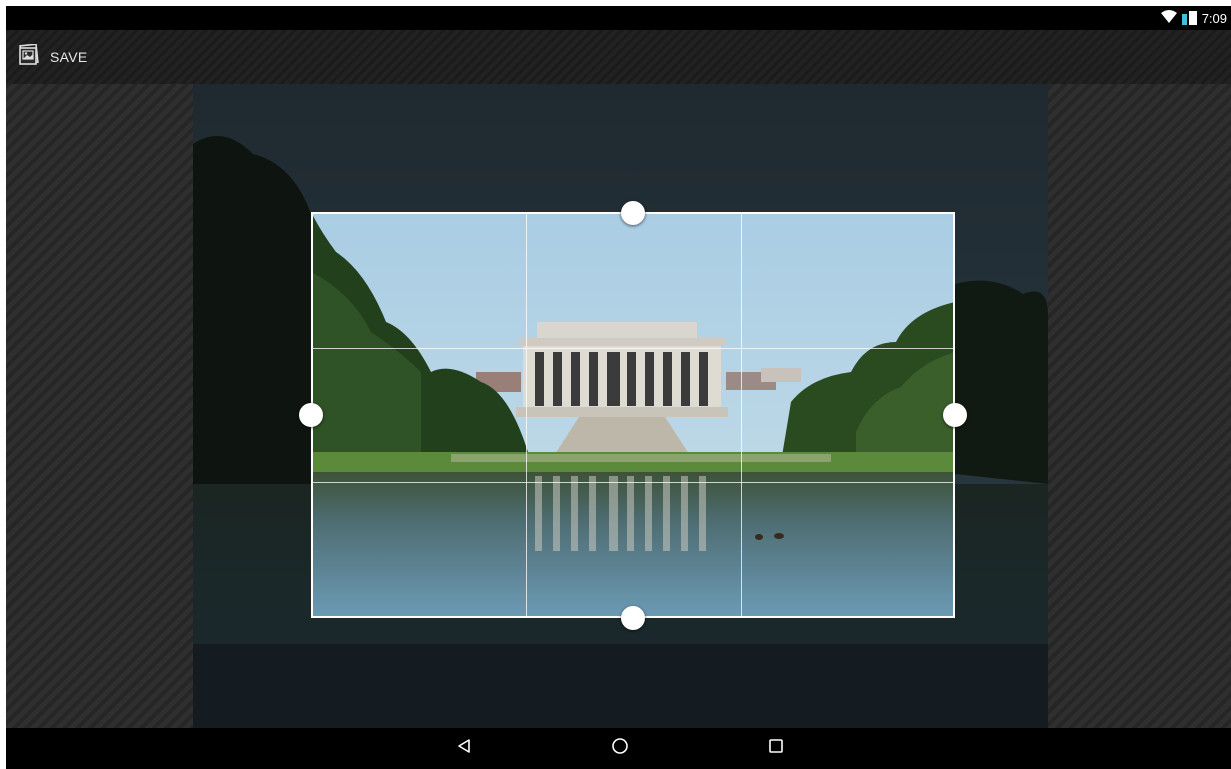 The height and width of the screenshot is (769, 1231). I want to click on save-label: SAVE, so click(69, 57).